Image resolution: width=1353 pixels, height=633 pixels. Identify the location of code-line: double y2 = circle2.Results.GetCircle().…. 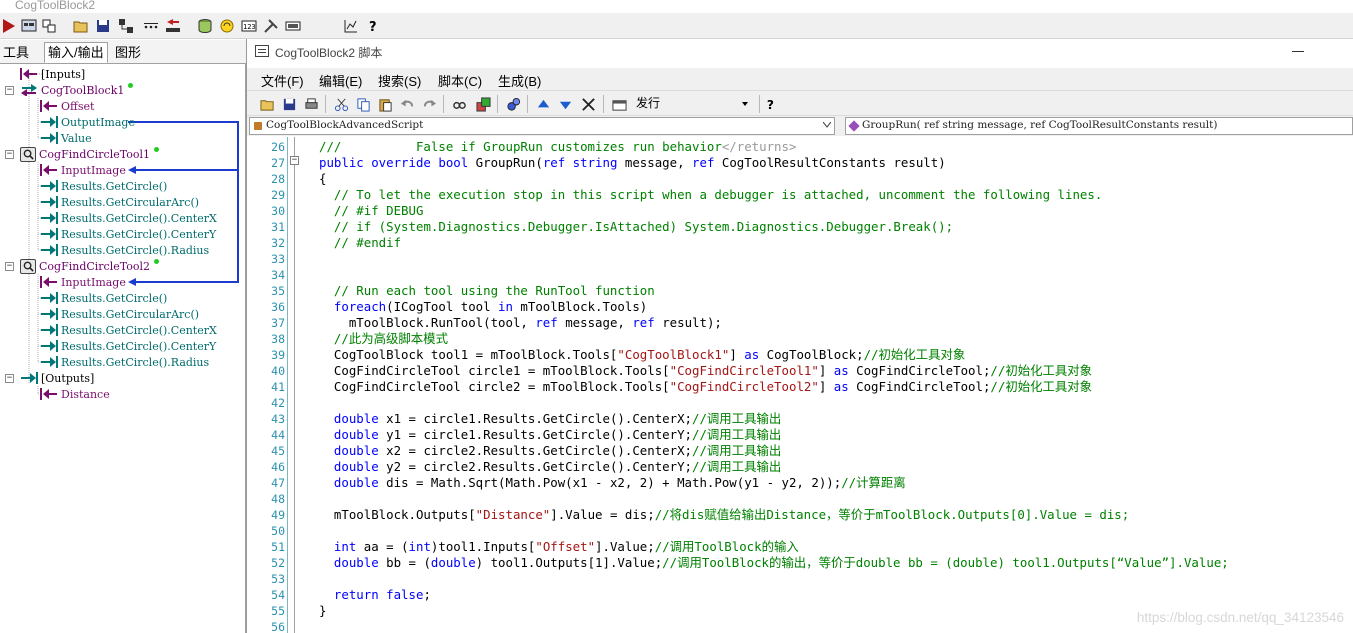
(557, 466).